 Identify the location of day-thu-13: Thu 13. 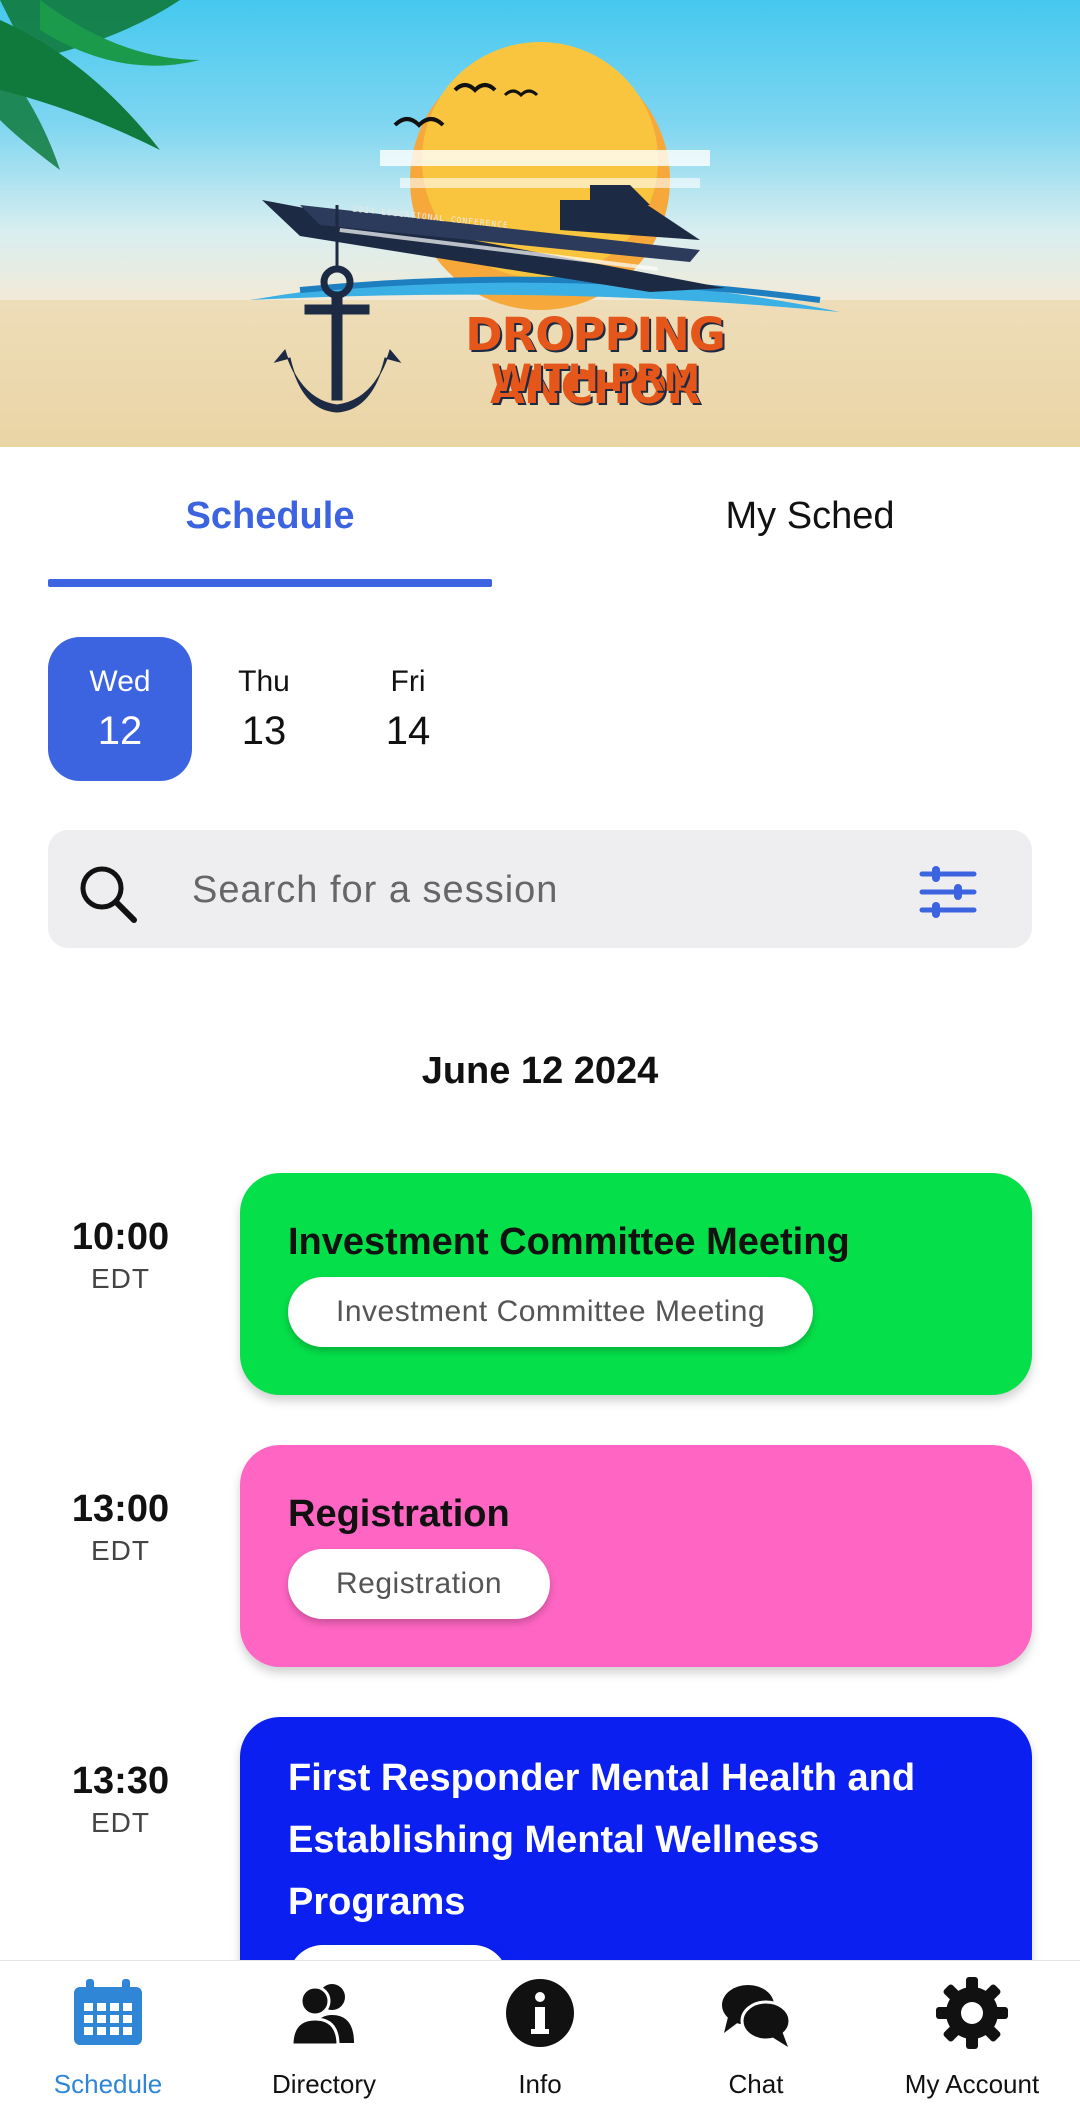
(264, 709).